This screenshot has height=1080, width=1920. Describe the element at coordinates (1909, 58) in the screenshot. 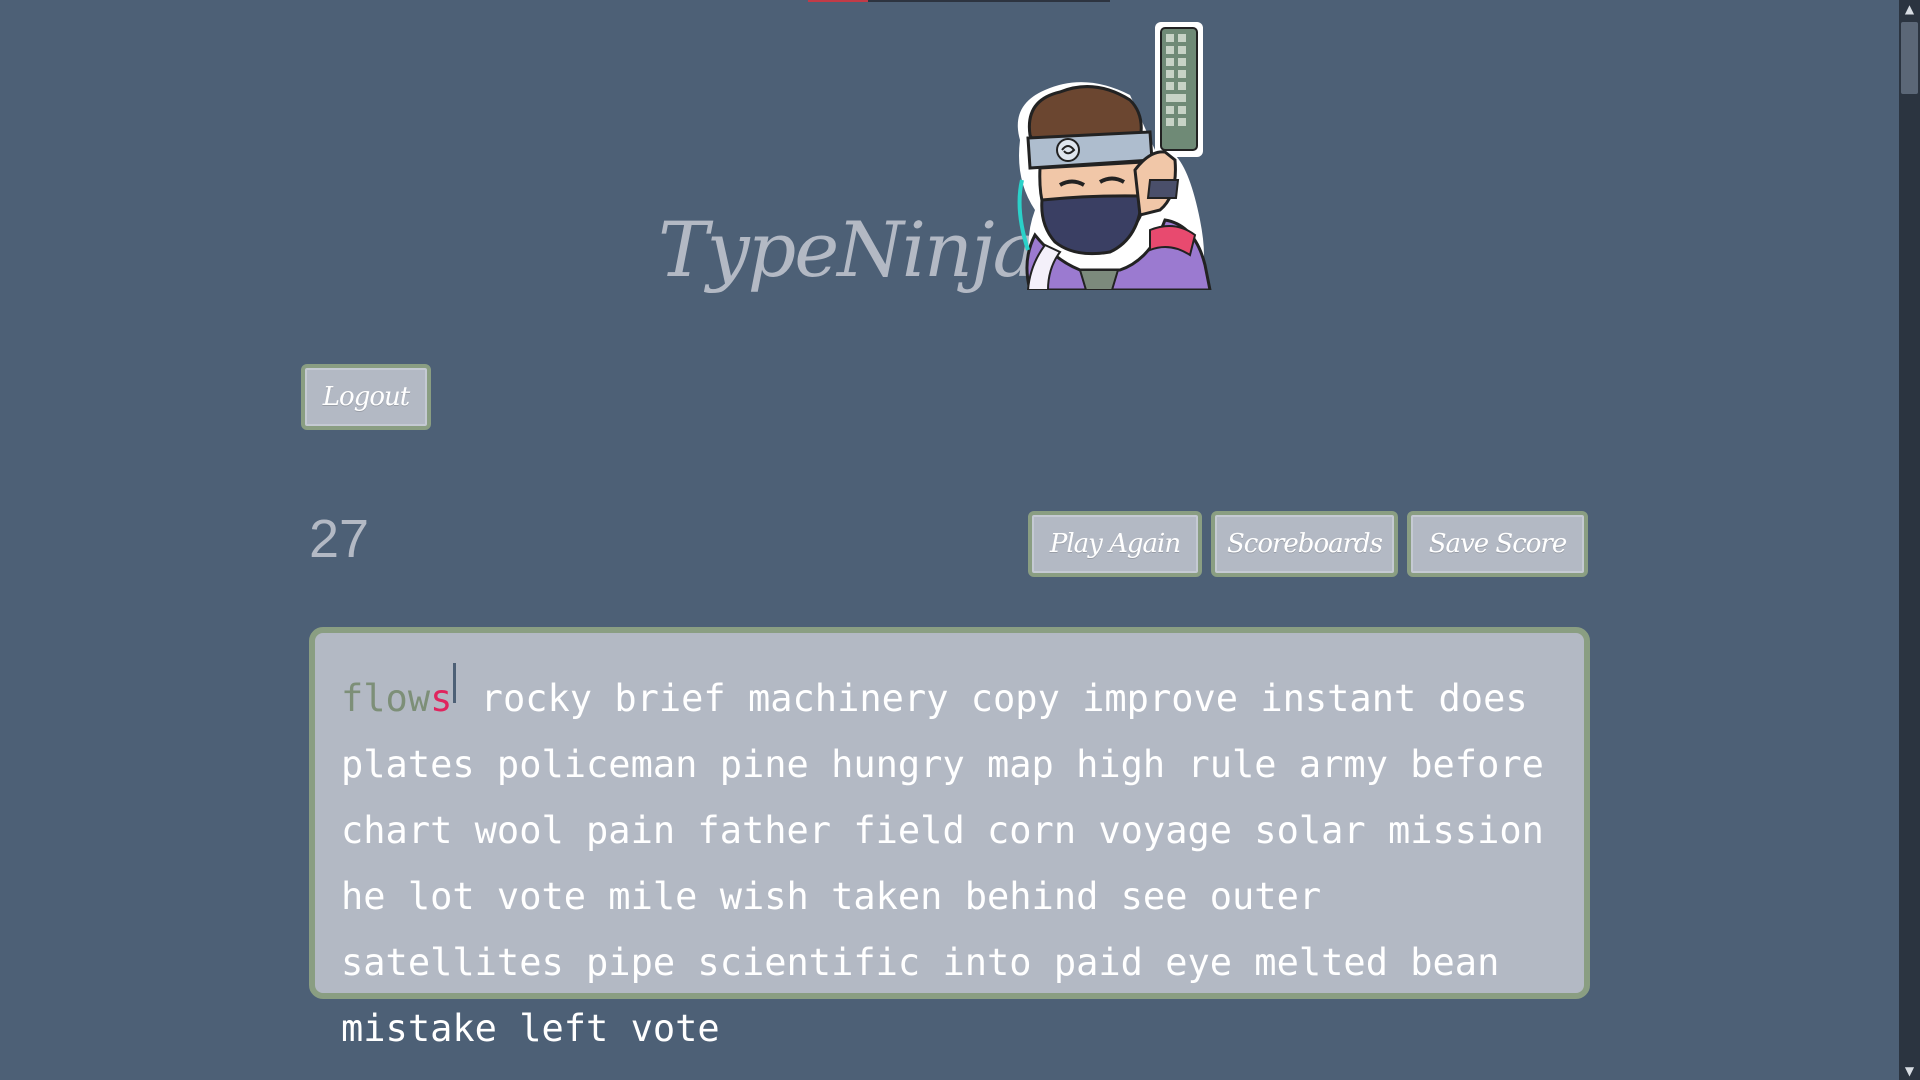

I see `scrollbar-thumb` at that location.